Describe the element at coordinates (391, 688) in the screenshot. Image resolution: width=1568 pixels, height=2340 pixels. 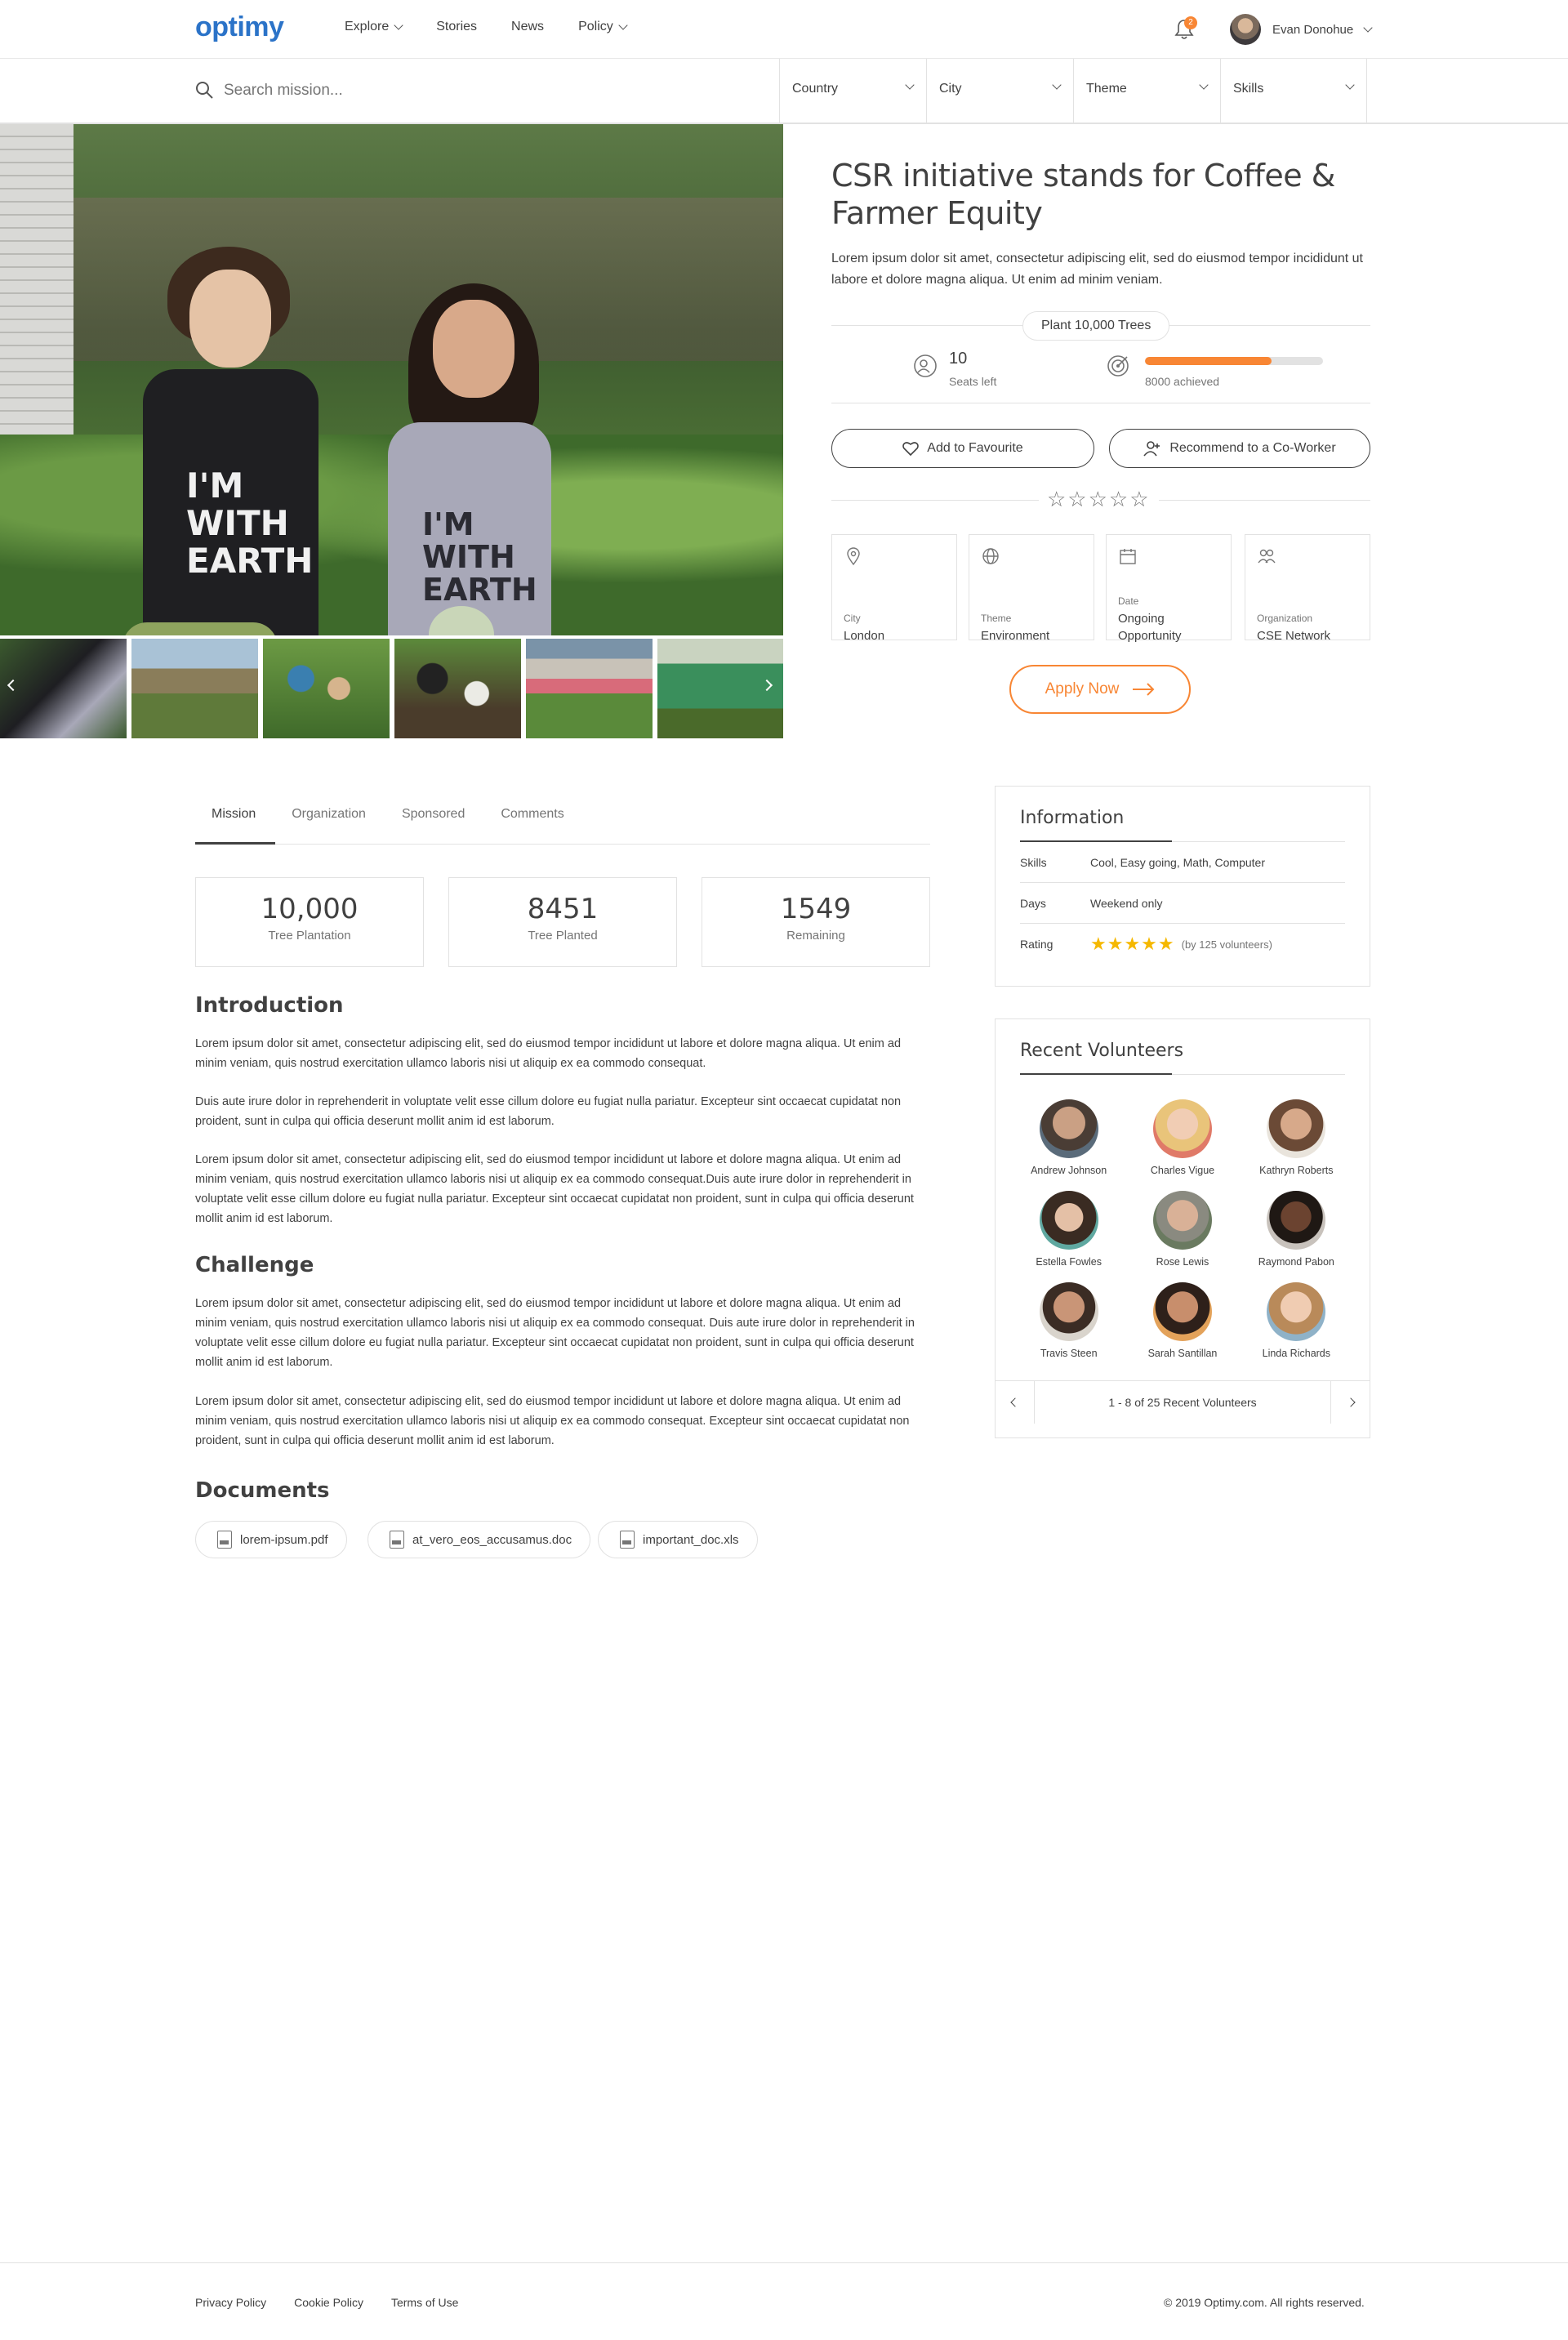
I see `thumbnail-carousel` at that location.